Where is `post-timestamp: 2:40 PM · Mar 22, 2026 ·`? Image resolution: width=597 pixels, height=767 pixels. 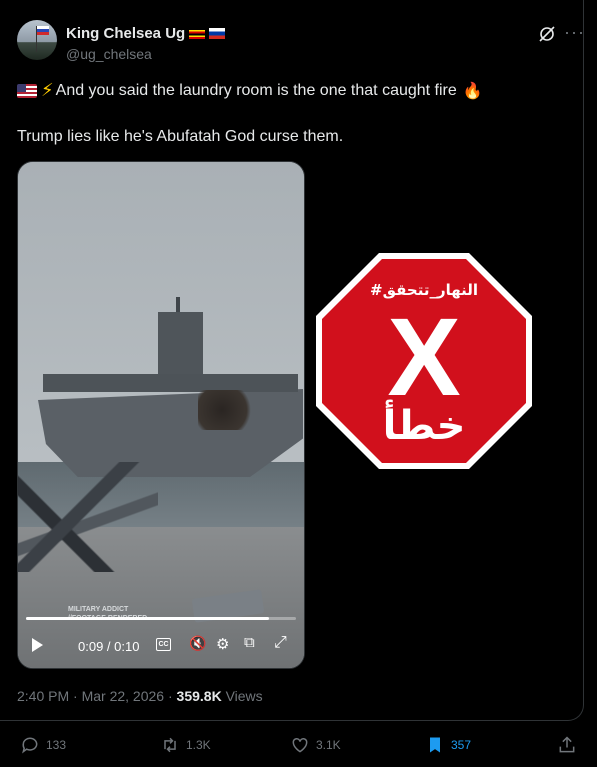
post-timestamp: 2:40 PM · Mar 22, 2026 · is located at coordinates (95, 696).